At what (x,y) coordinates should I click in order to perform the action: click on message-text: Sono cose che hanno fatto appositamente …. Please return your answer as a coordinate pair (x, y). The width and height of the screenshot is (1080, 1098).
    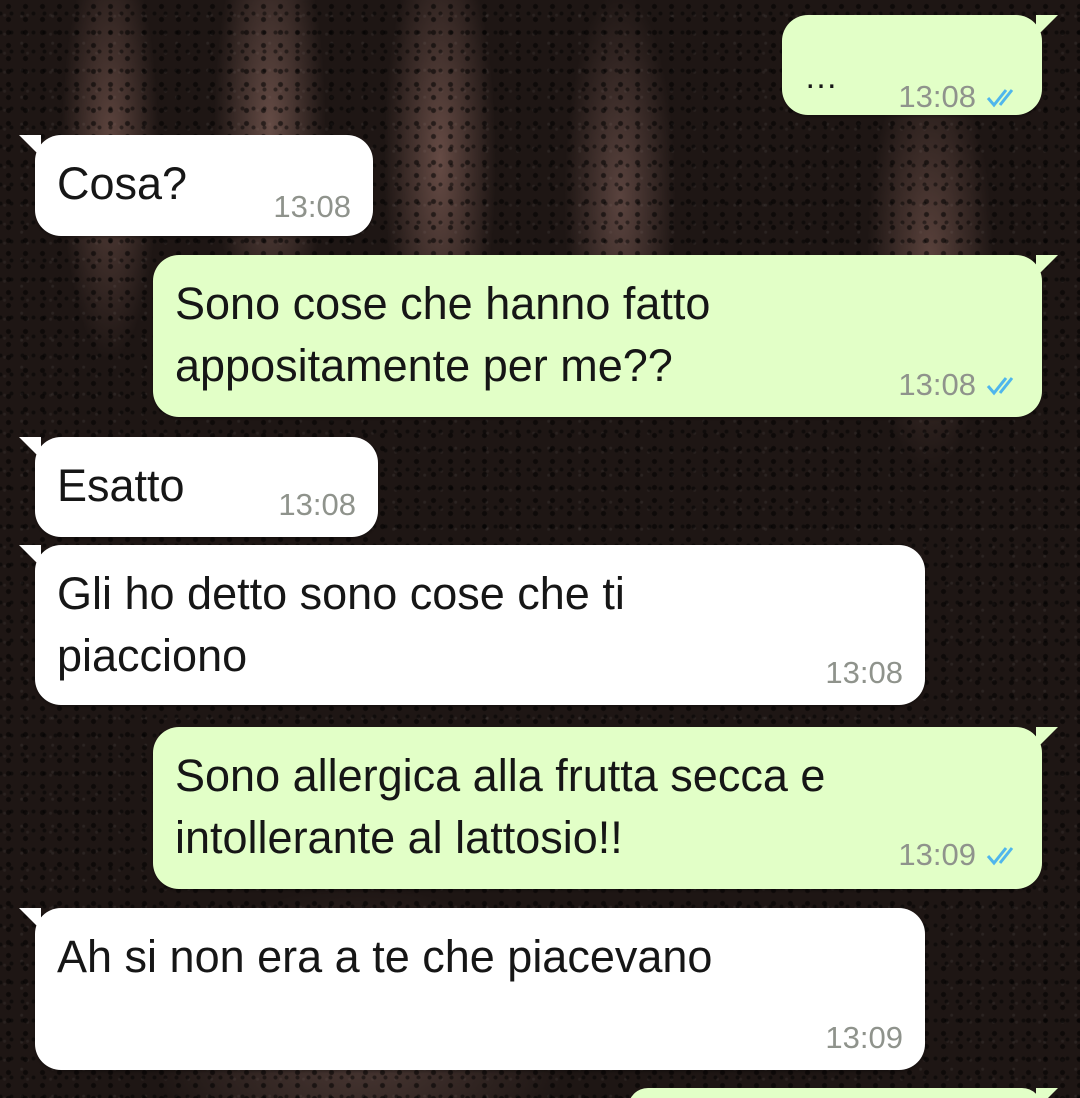
    Looking at the image, I should click on (443, 334).